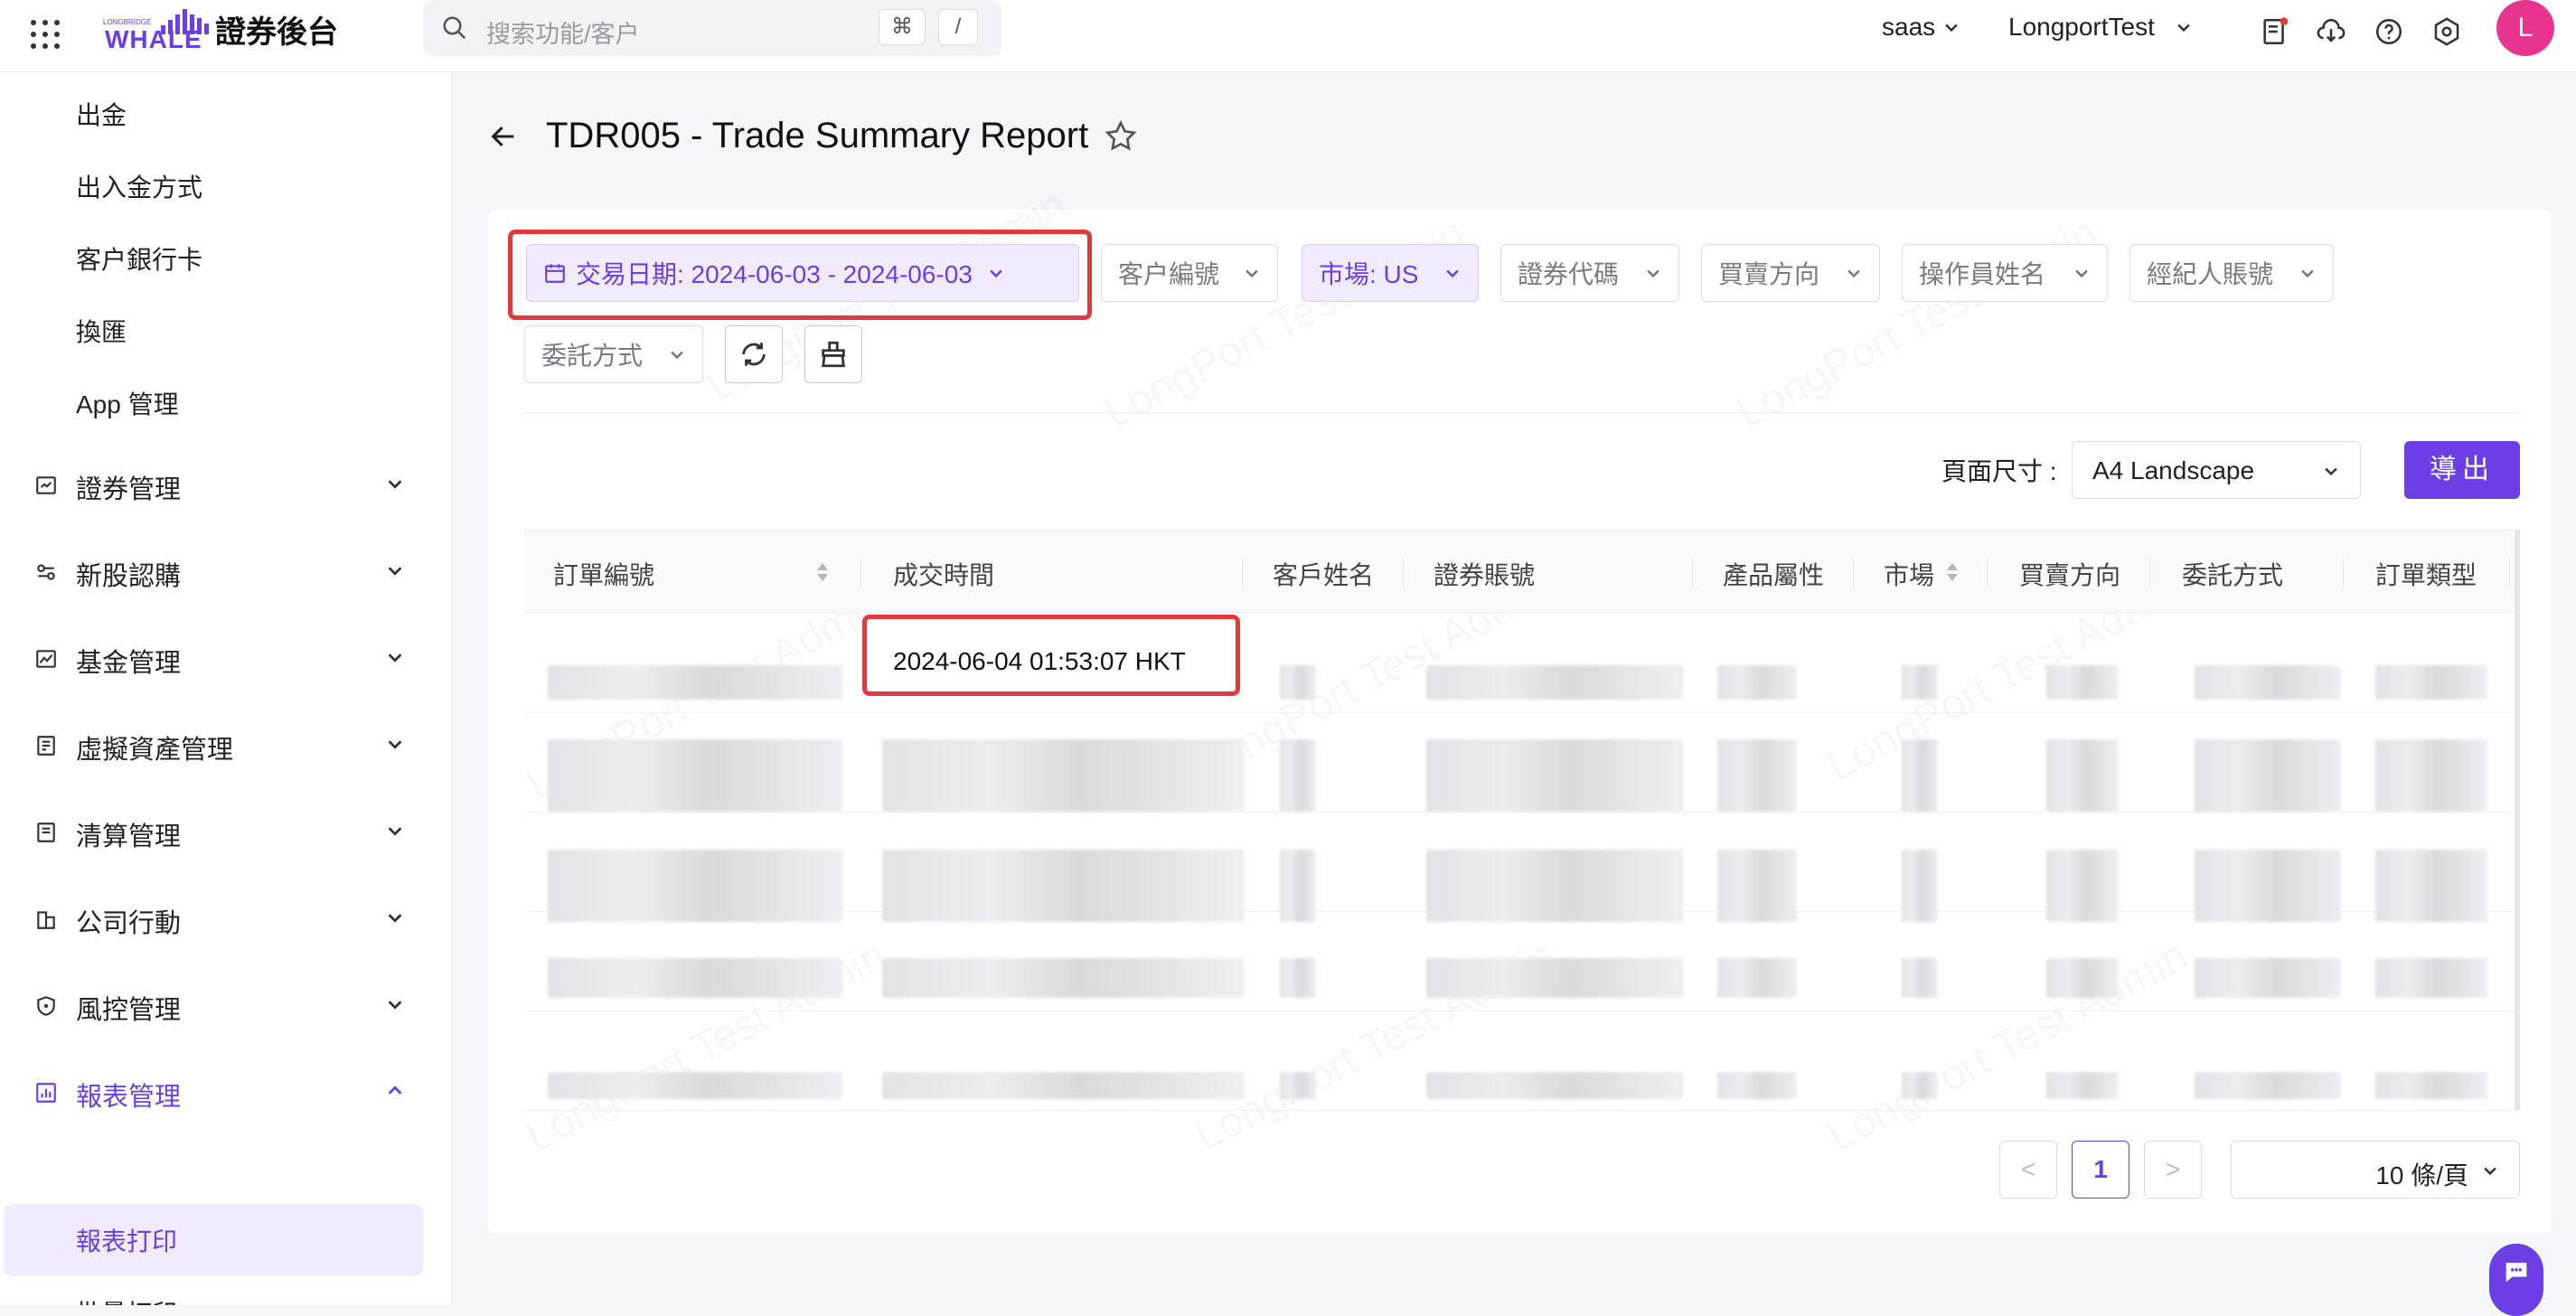 The image size is (2576, 1316). What do you see at coordinates (43, 32) in the screenshot?
I see `app-grid-icon` at bounding box center [43, 32].